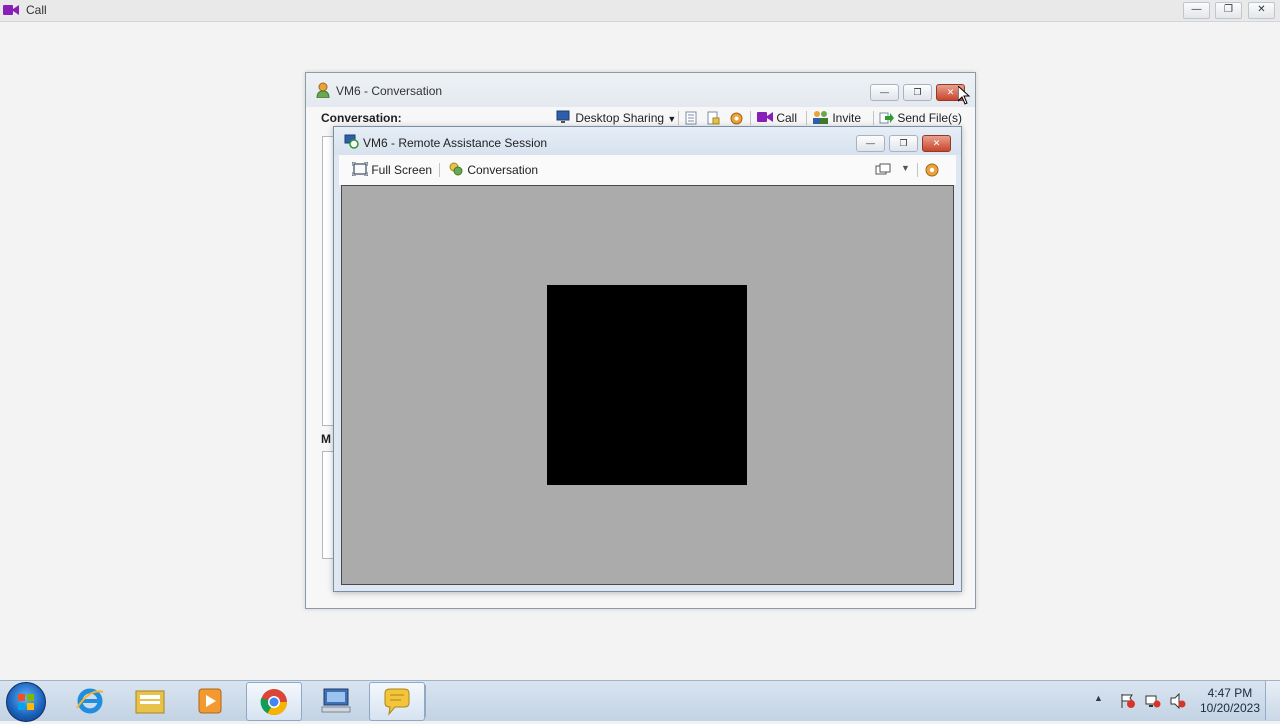 This screenshot has width=1280, height=724. What do you see at coordinates (903, 143) in the screenshot?
I see `remote-maximize-button: ❐` at bounding box center [903, 143].